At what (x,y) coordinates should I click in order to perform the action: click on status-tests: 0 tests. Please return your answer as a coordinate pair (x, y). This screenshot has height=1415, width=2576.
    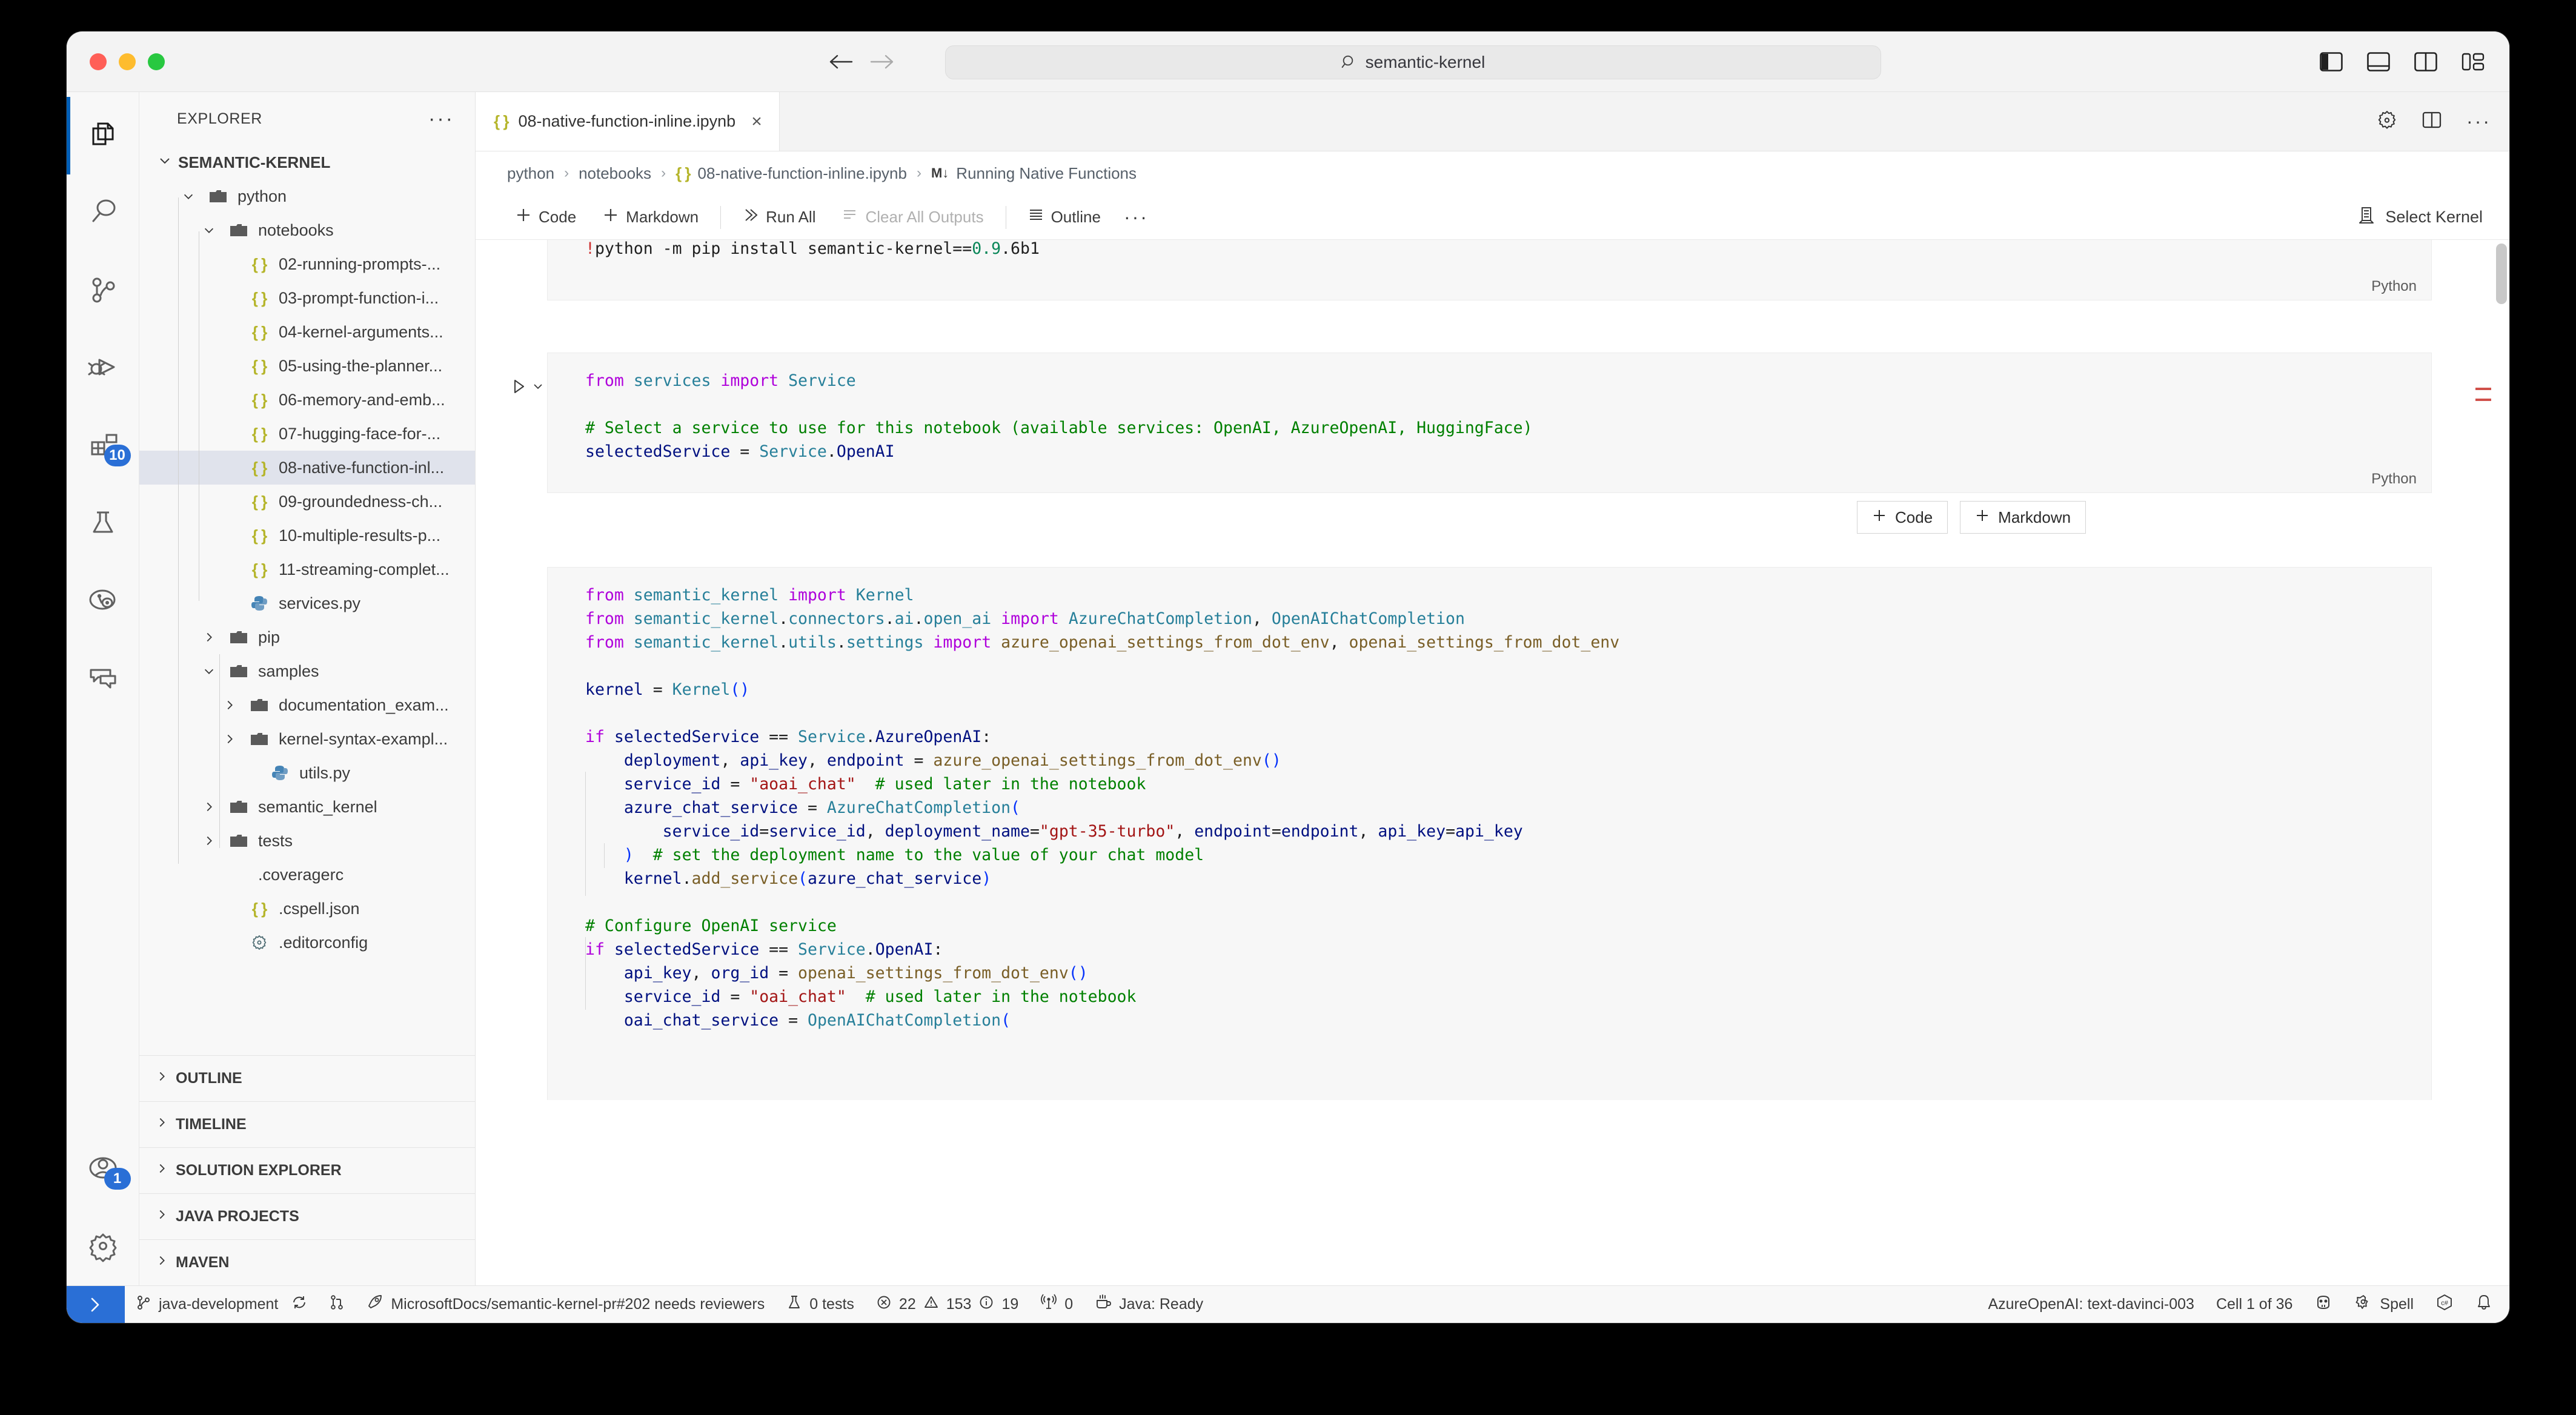
    Looking at the image, I should click on (820, 1305).